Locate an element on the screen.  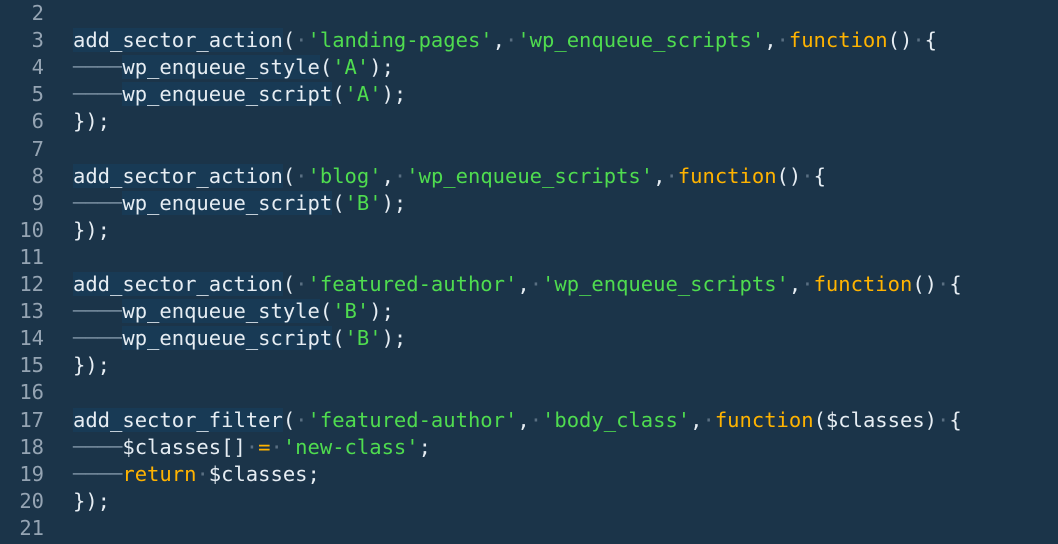
code-line: 10}); is located at coordinates (529, 230).